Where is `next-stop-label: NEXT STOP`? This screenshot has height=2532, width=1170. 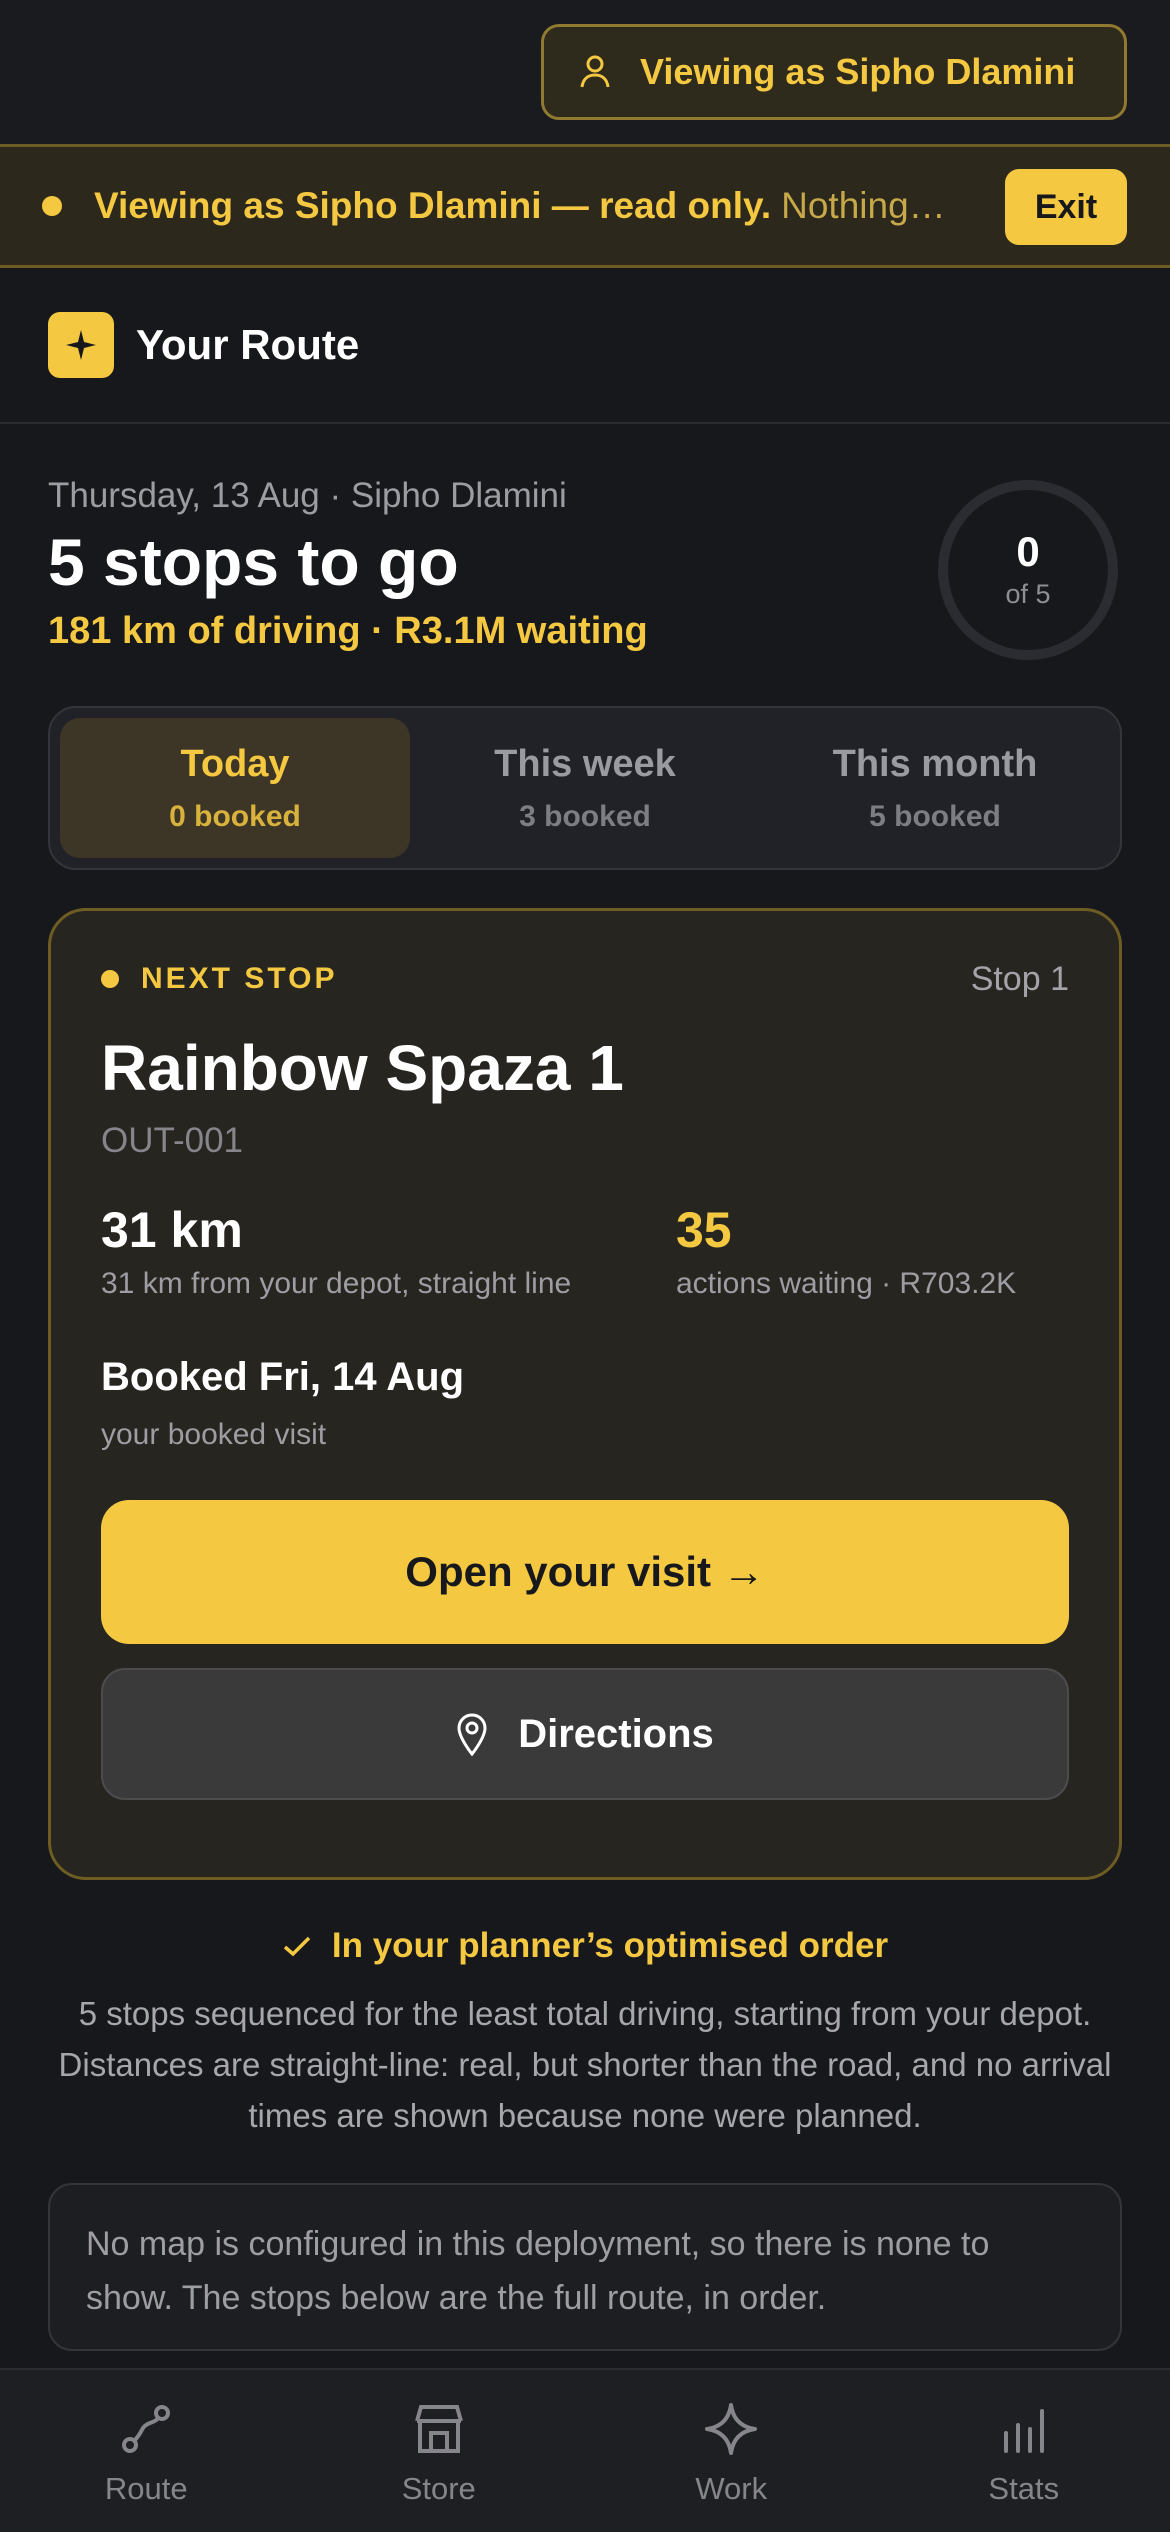
next-stop-label: NEXT STOP is located at coordinates (239, 978).